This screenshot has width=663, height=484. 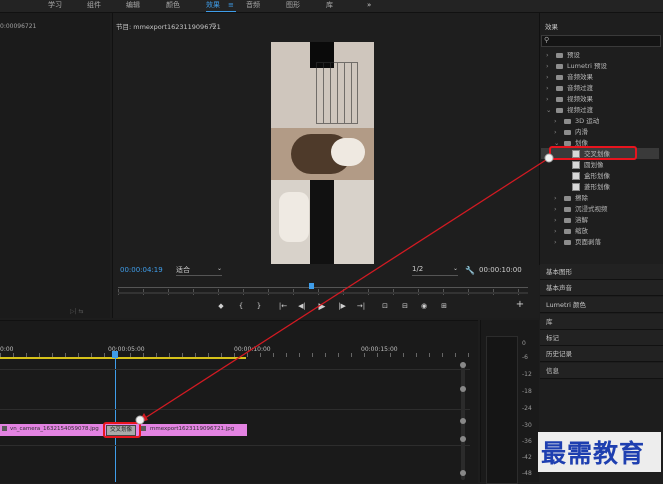 What do you see at coordinates (593, 453) in the screenshot?
I see `watermark-logo: 最需教育` at bounding box center [593, 453].